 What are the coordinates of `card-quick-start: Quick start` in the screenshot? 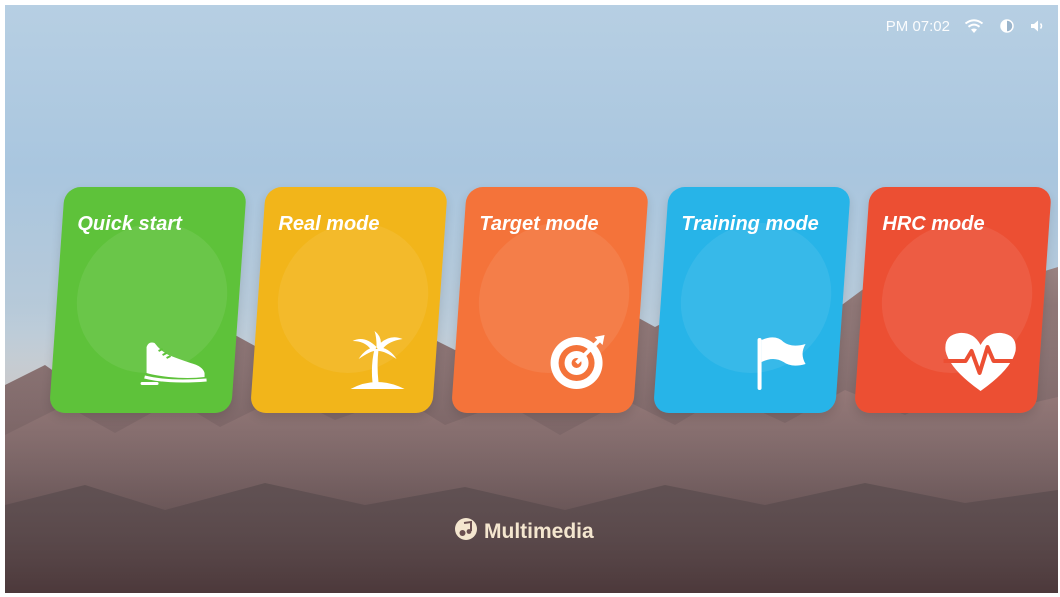 It's located at (148, 300).